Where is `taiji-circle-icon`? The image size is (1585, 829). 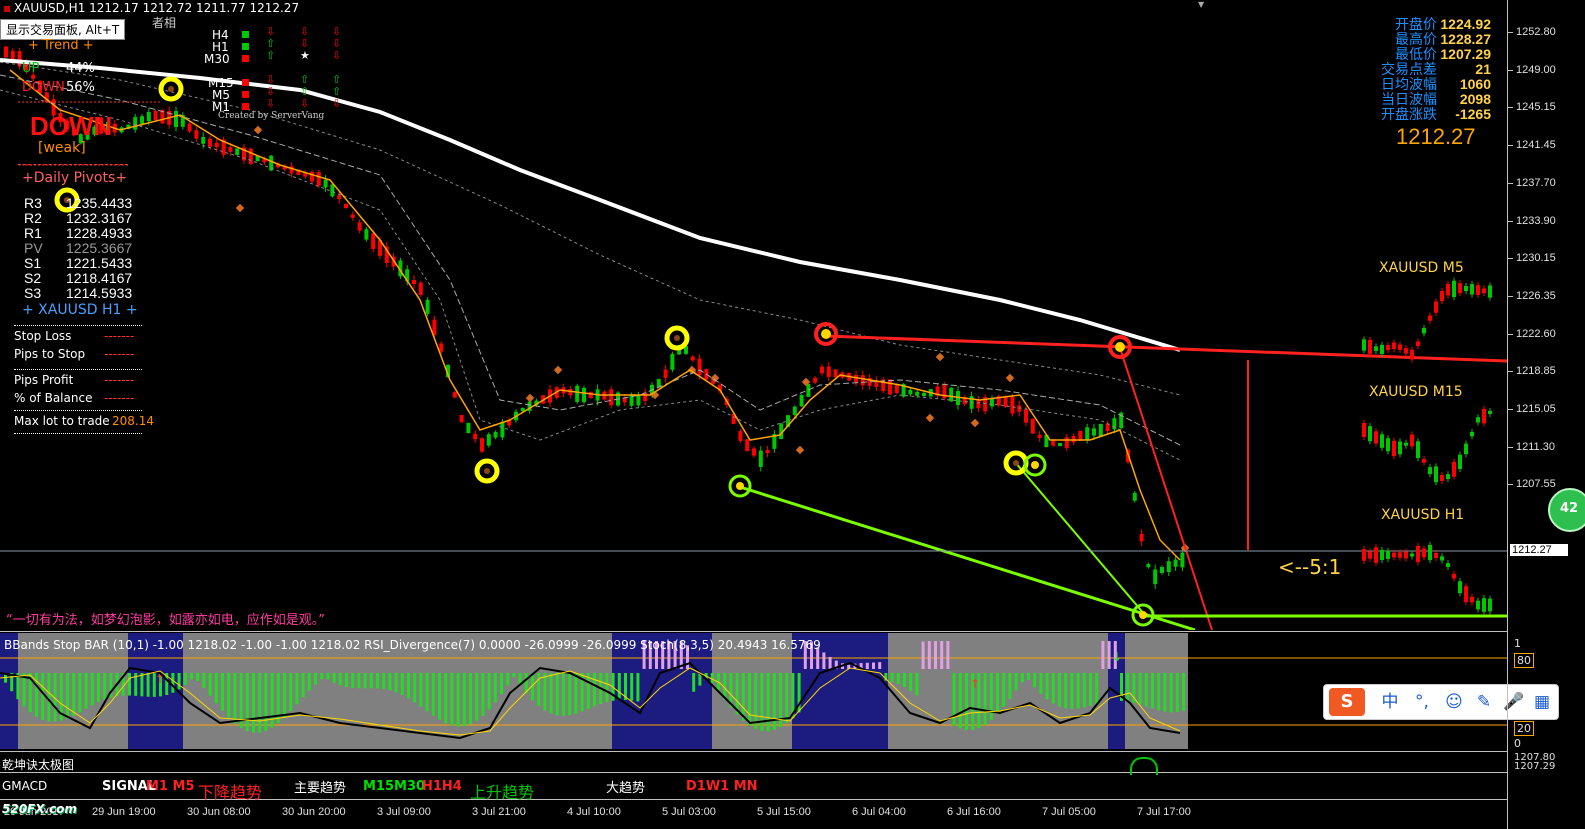
taiji-circle-icon is located at coordinates (1144, 766).